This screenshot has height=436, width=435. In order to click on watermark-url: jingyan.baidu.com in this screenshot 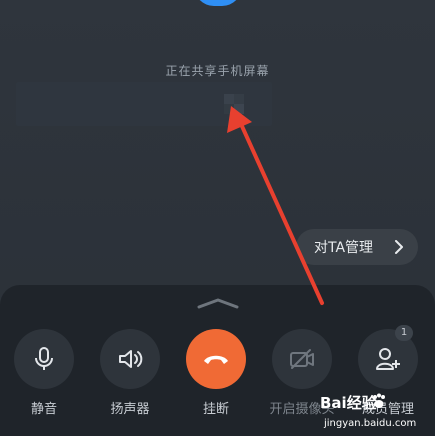, I will do `click(370, 423)`.